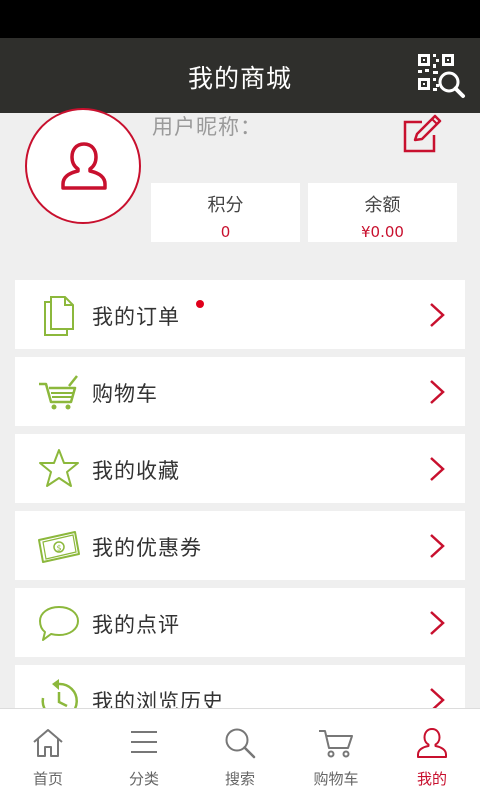 Image resolution: width=480 pixels, height=800 pixels. I want to click on menu-item-label: 我的收藏, so click(136, 471).